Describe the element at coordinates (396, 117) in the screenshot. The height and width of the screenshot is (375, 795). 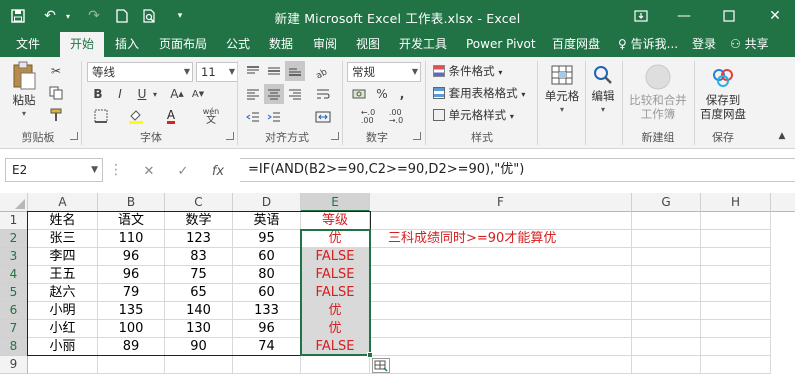
I see `decrease-decimal-icon: .00 →.0` at that location.